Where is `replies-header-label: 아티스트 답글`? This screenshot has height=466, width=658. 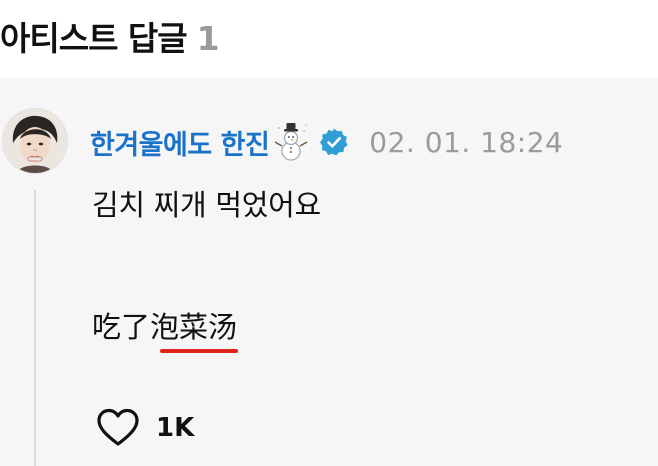 replies-header-label: 아티스트 답글 is located at coordinates (94, 38).